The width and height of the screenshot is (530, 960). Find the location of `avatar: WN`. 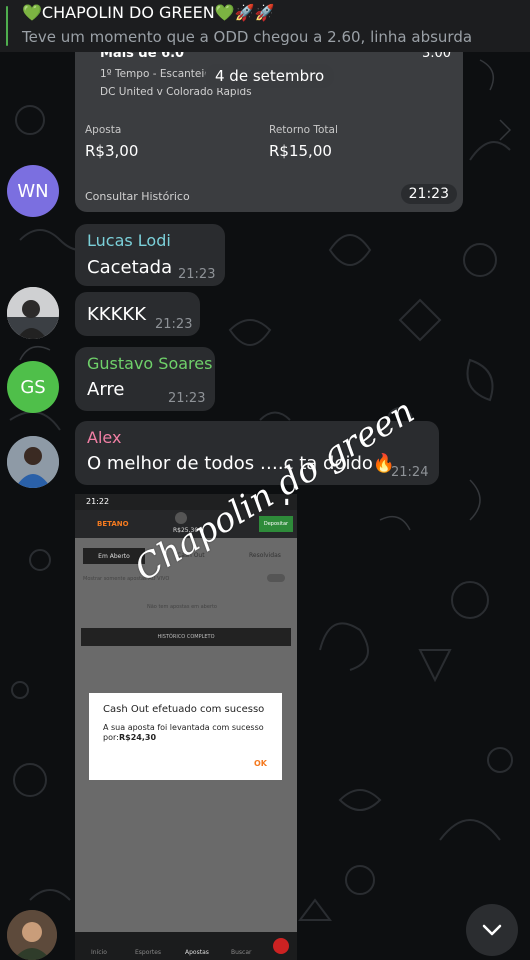

avatar: WN is located at coordinates (33, 191).